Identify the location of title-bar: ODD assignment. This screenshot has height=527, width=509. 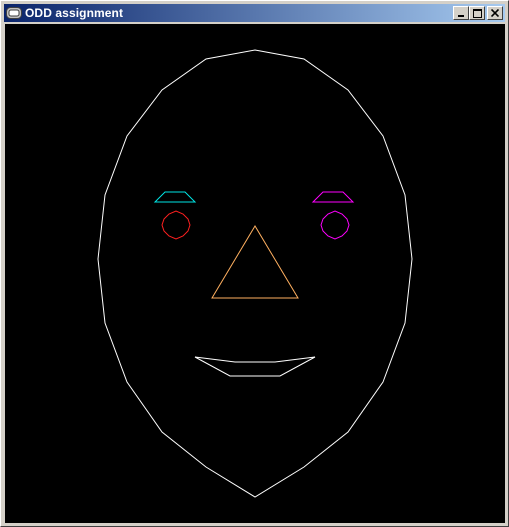
(254, 13).